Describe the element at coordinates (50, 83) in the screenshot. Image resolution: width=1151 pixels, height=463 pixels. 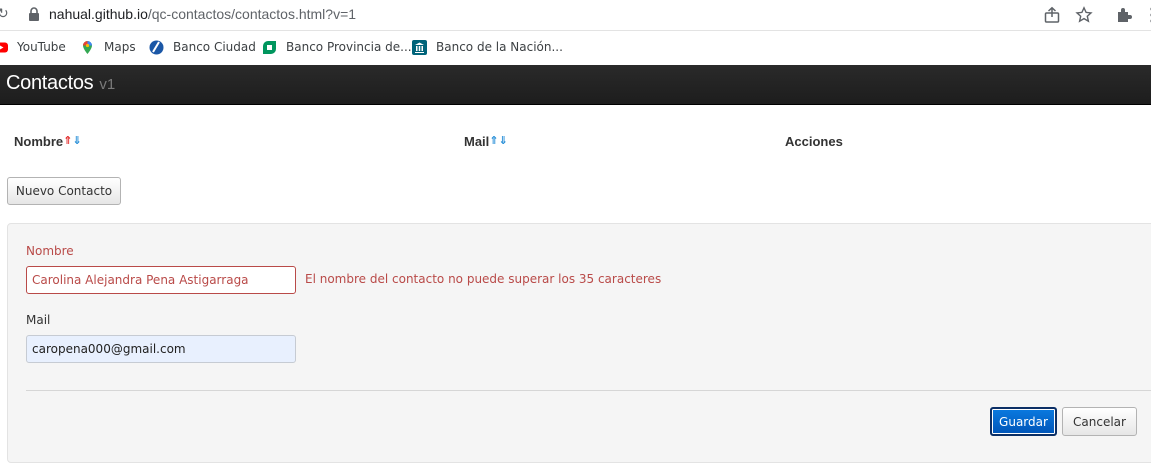
I see `app-title: Contactos` at that location.